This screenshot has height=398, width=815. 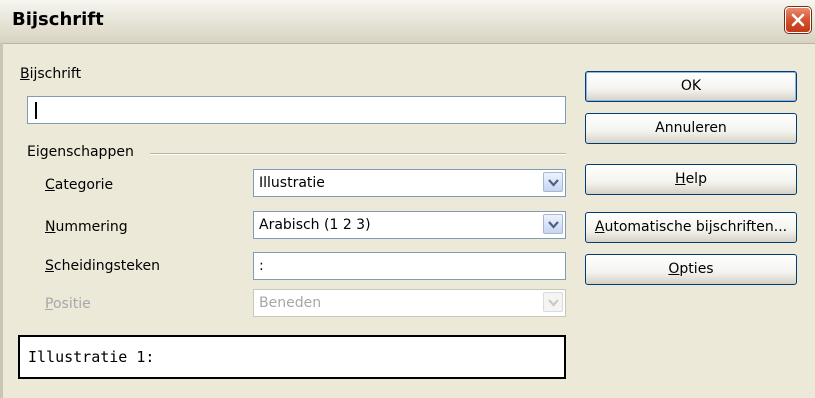 I want to click on caption-label-rest: ijschrift, so click(x=55, y=74).